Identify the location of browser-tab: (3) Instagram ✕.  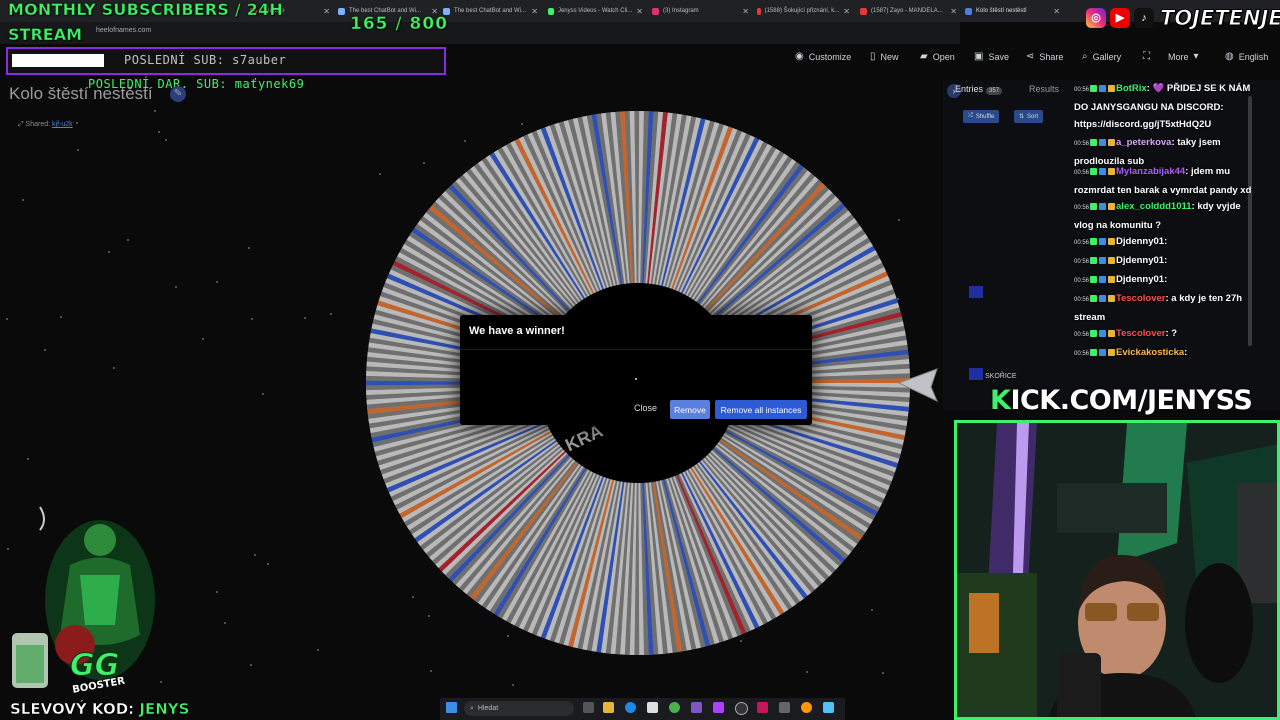
(700, 11).